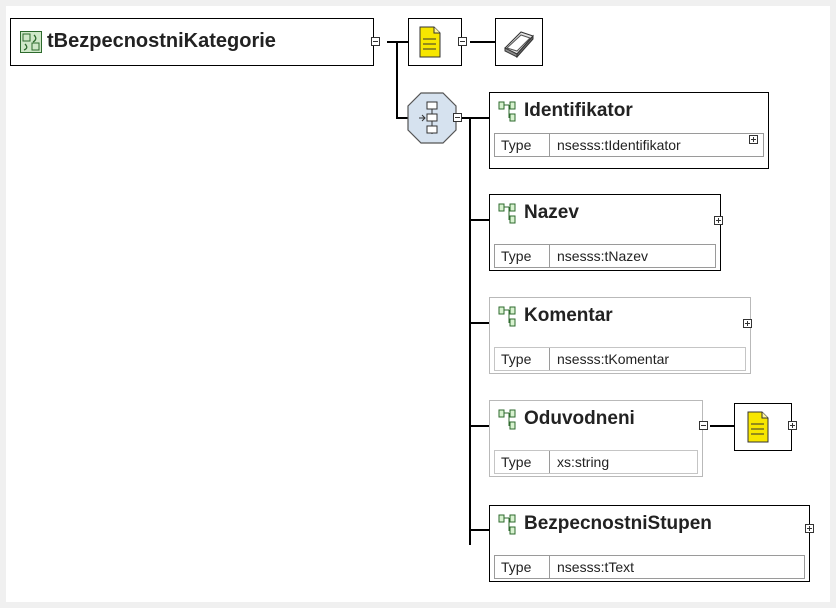 Image resolution: width=836 pixels, height=608 pixels. What do you see at coordinates (613, 359) in the screenshot?
I see `type-value: nsesss:tKomentar` at bounding box center [613, 359].